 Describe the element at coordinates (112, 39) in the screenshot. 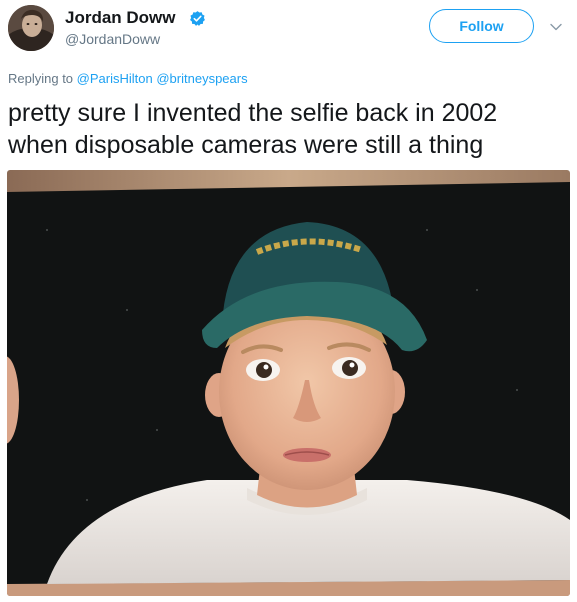

I see `author-handle: @JordanDoww` at that location.